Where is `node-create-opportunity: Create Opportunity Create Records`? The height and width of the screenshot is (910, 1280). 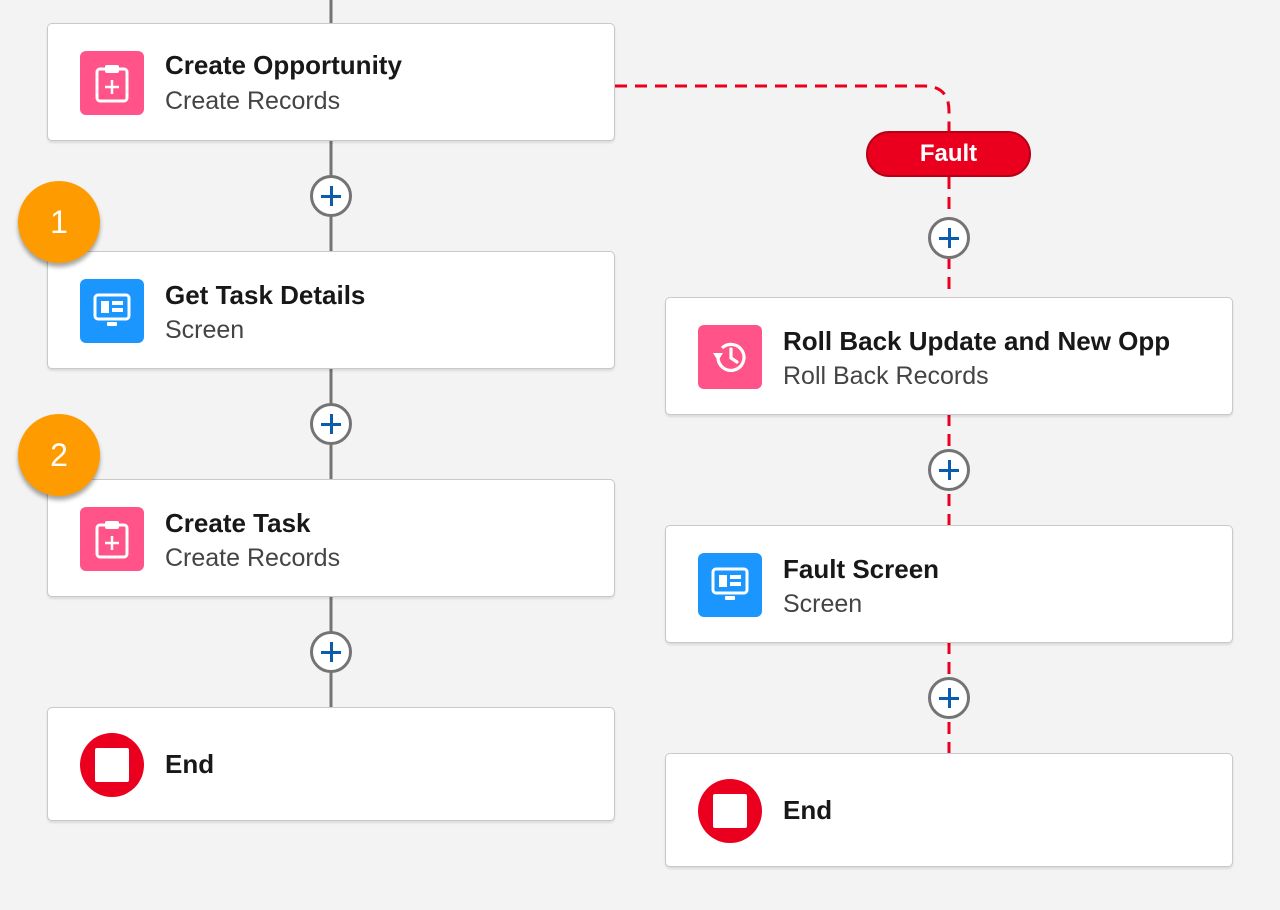 node-create-opportunity: Create Opportunity Create Records is located at coordinates (331, 82).